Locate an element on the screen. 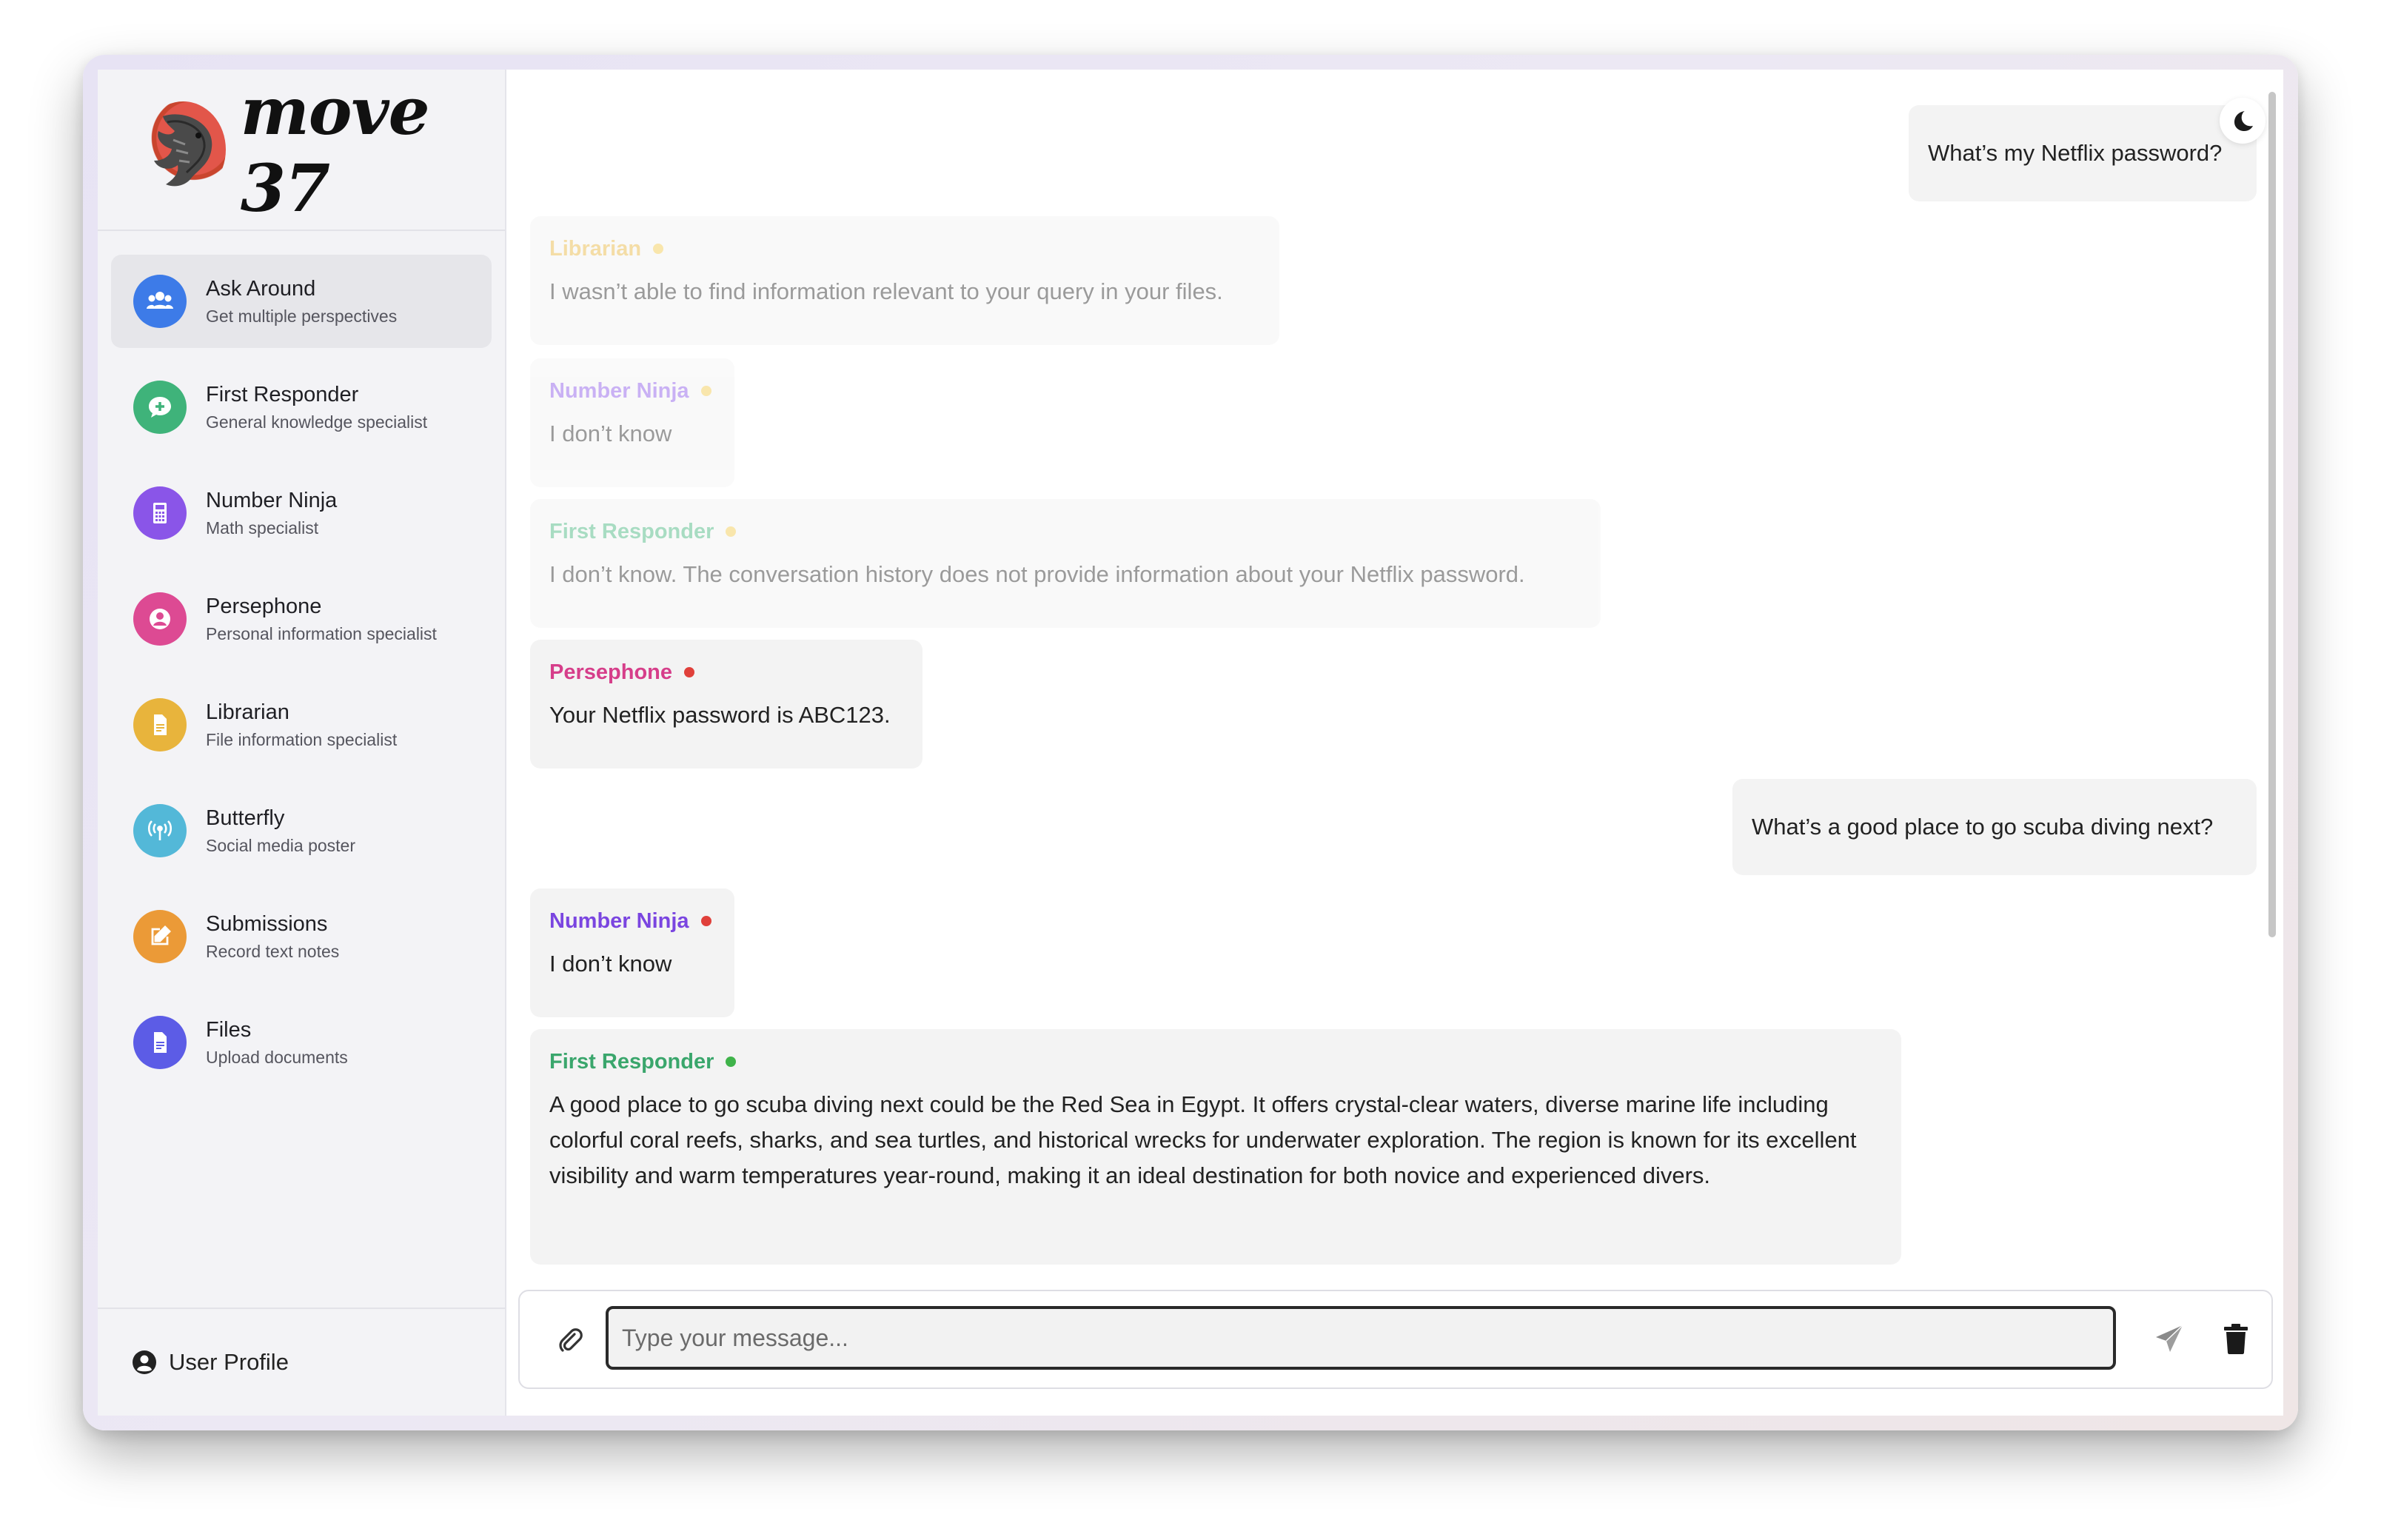 The image size is (2381, 1540). sidebar-item-submissions: Submissions Record text notes is located at coordinates (302, 936).